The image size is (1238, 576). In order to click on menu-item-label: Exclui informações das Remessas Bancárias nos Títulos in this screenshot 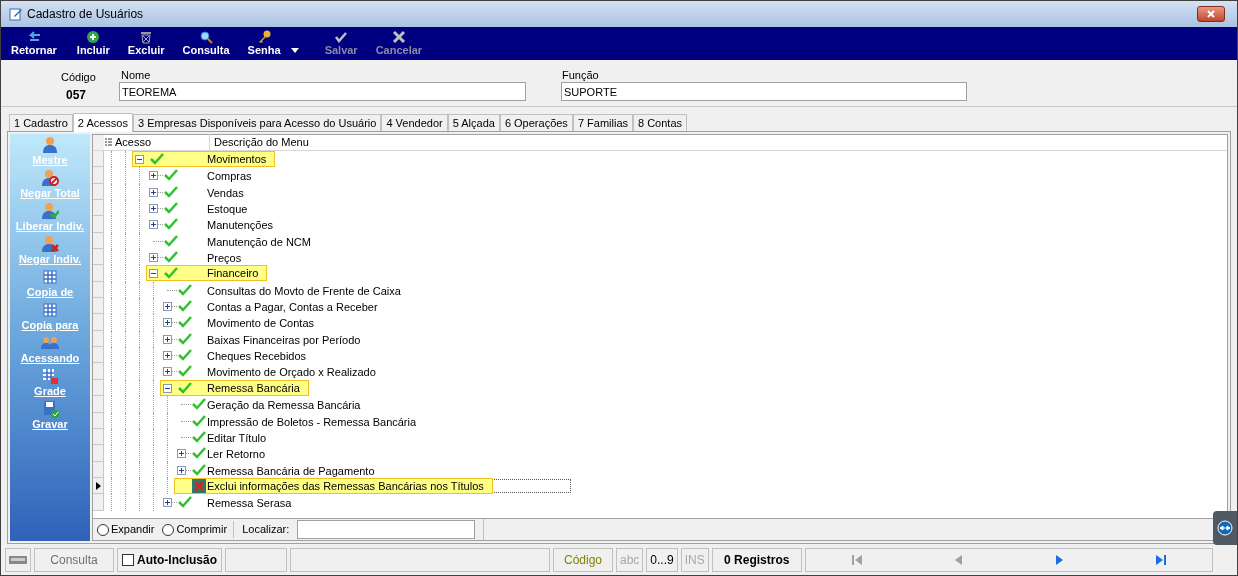, I will do `click(345, 486)`.